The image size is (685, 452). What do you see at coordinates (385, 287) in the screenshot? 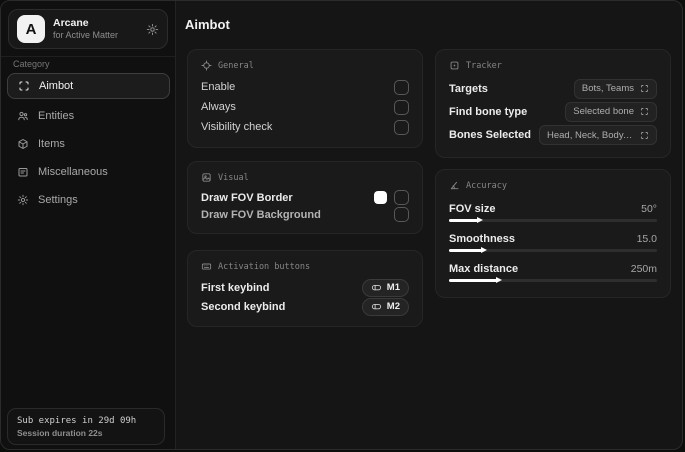
I see `first-keybind-button: M1` at bounding box center [385, 287].